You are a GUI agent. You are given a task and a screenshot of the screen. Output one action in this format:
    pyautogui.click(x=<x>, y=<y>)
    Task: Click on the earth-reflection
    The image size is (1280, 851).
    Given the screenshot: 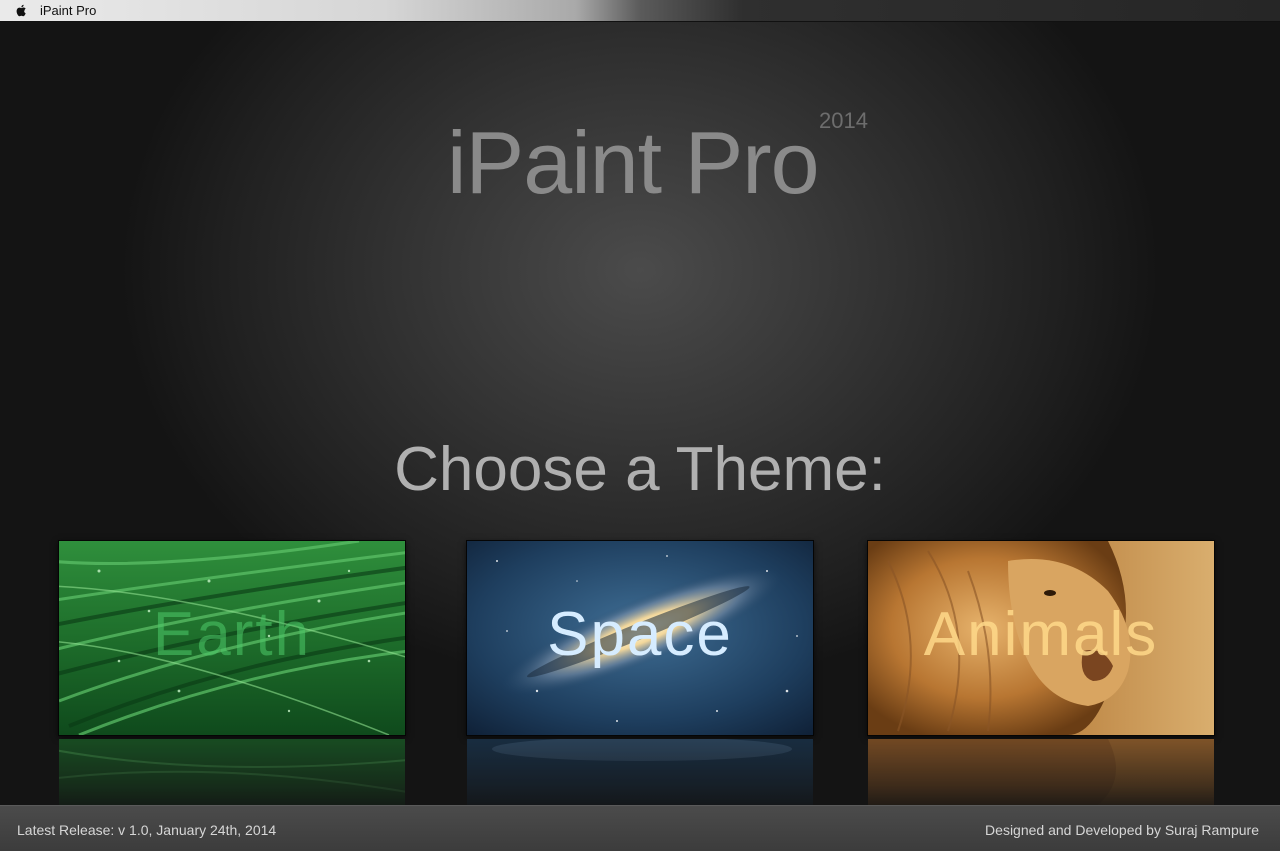 What is the action you would take?
    pyautogui.click(x=232, y=772)
    